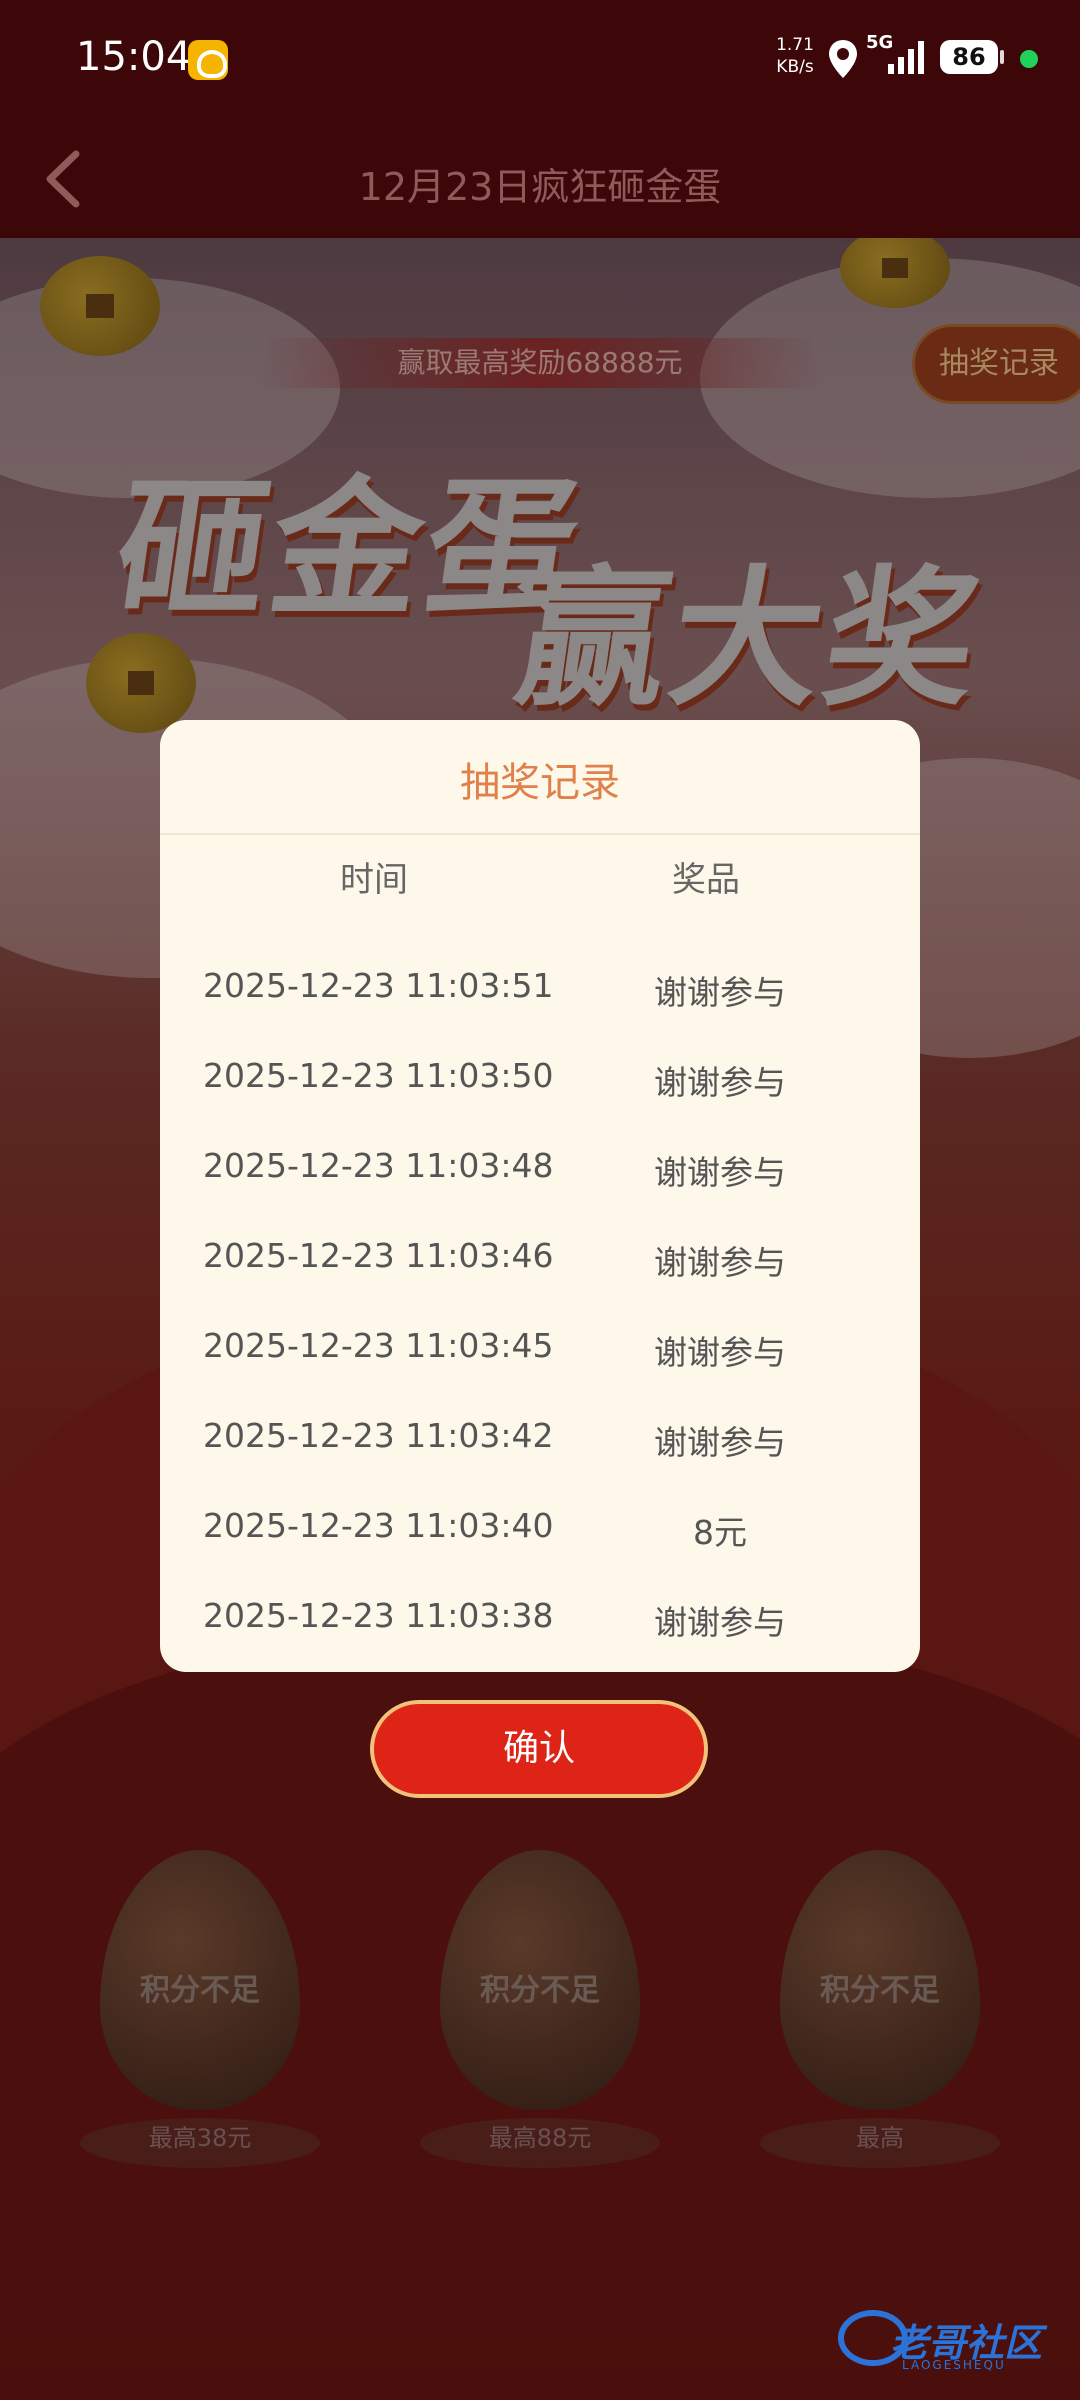 This screenshot has height=2400, width=1080. What do you see at coordinates (378, 1165) in the screenshot?
I see `record-time: 2025-12-23 11:03:48` at bounding box center [378, 1165].